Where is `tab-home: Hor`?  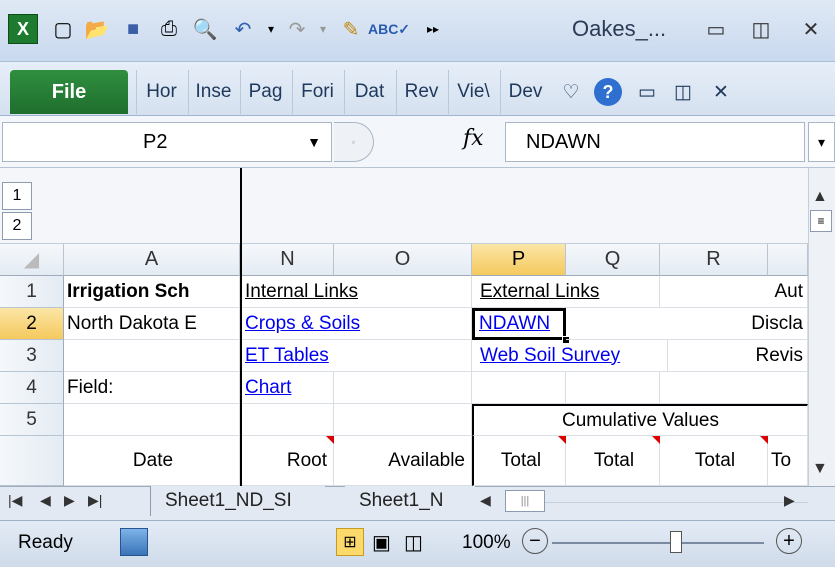 tab-home: Hor is located at coordinates (161, 92).